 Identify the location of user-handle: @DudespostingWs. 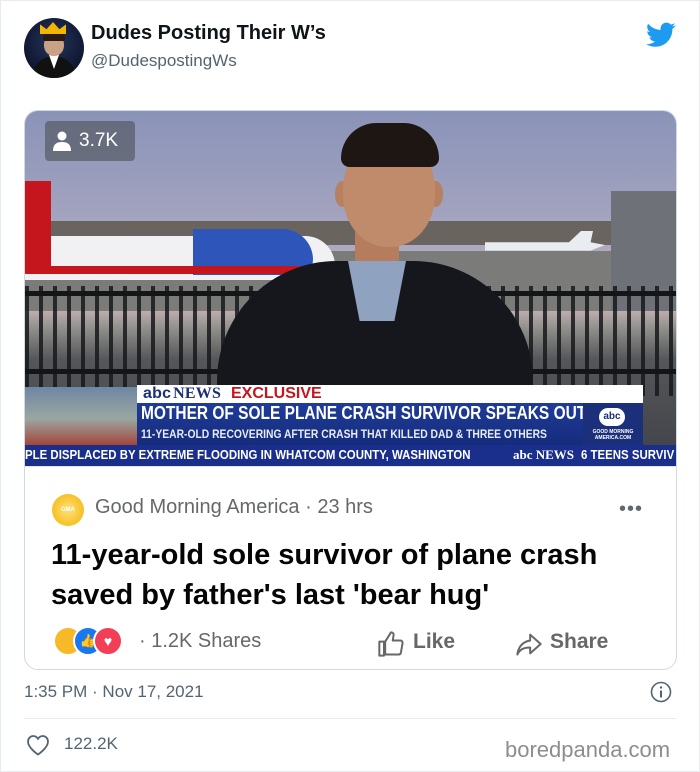
(164, 61).